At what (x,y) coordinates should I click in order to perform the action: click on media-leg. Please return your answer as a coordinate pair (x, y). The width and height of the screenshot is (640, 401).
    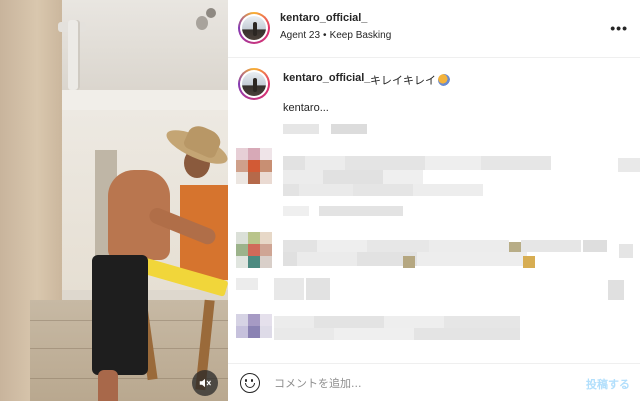
    Looking at the image, I should click on (108, 385).